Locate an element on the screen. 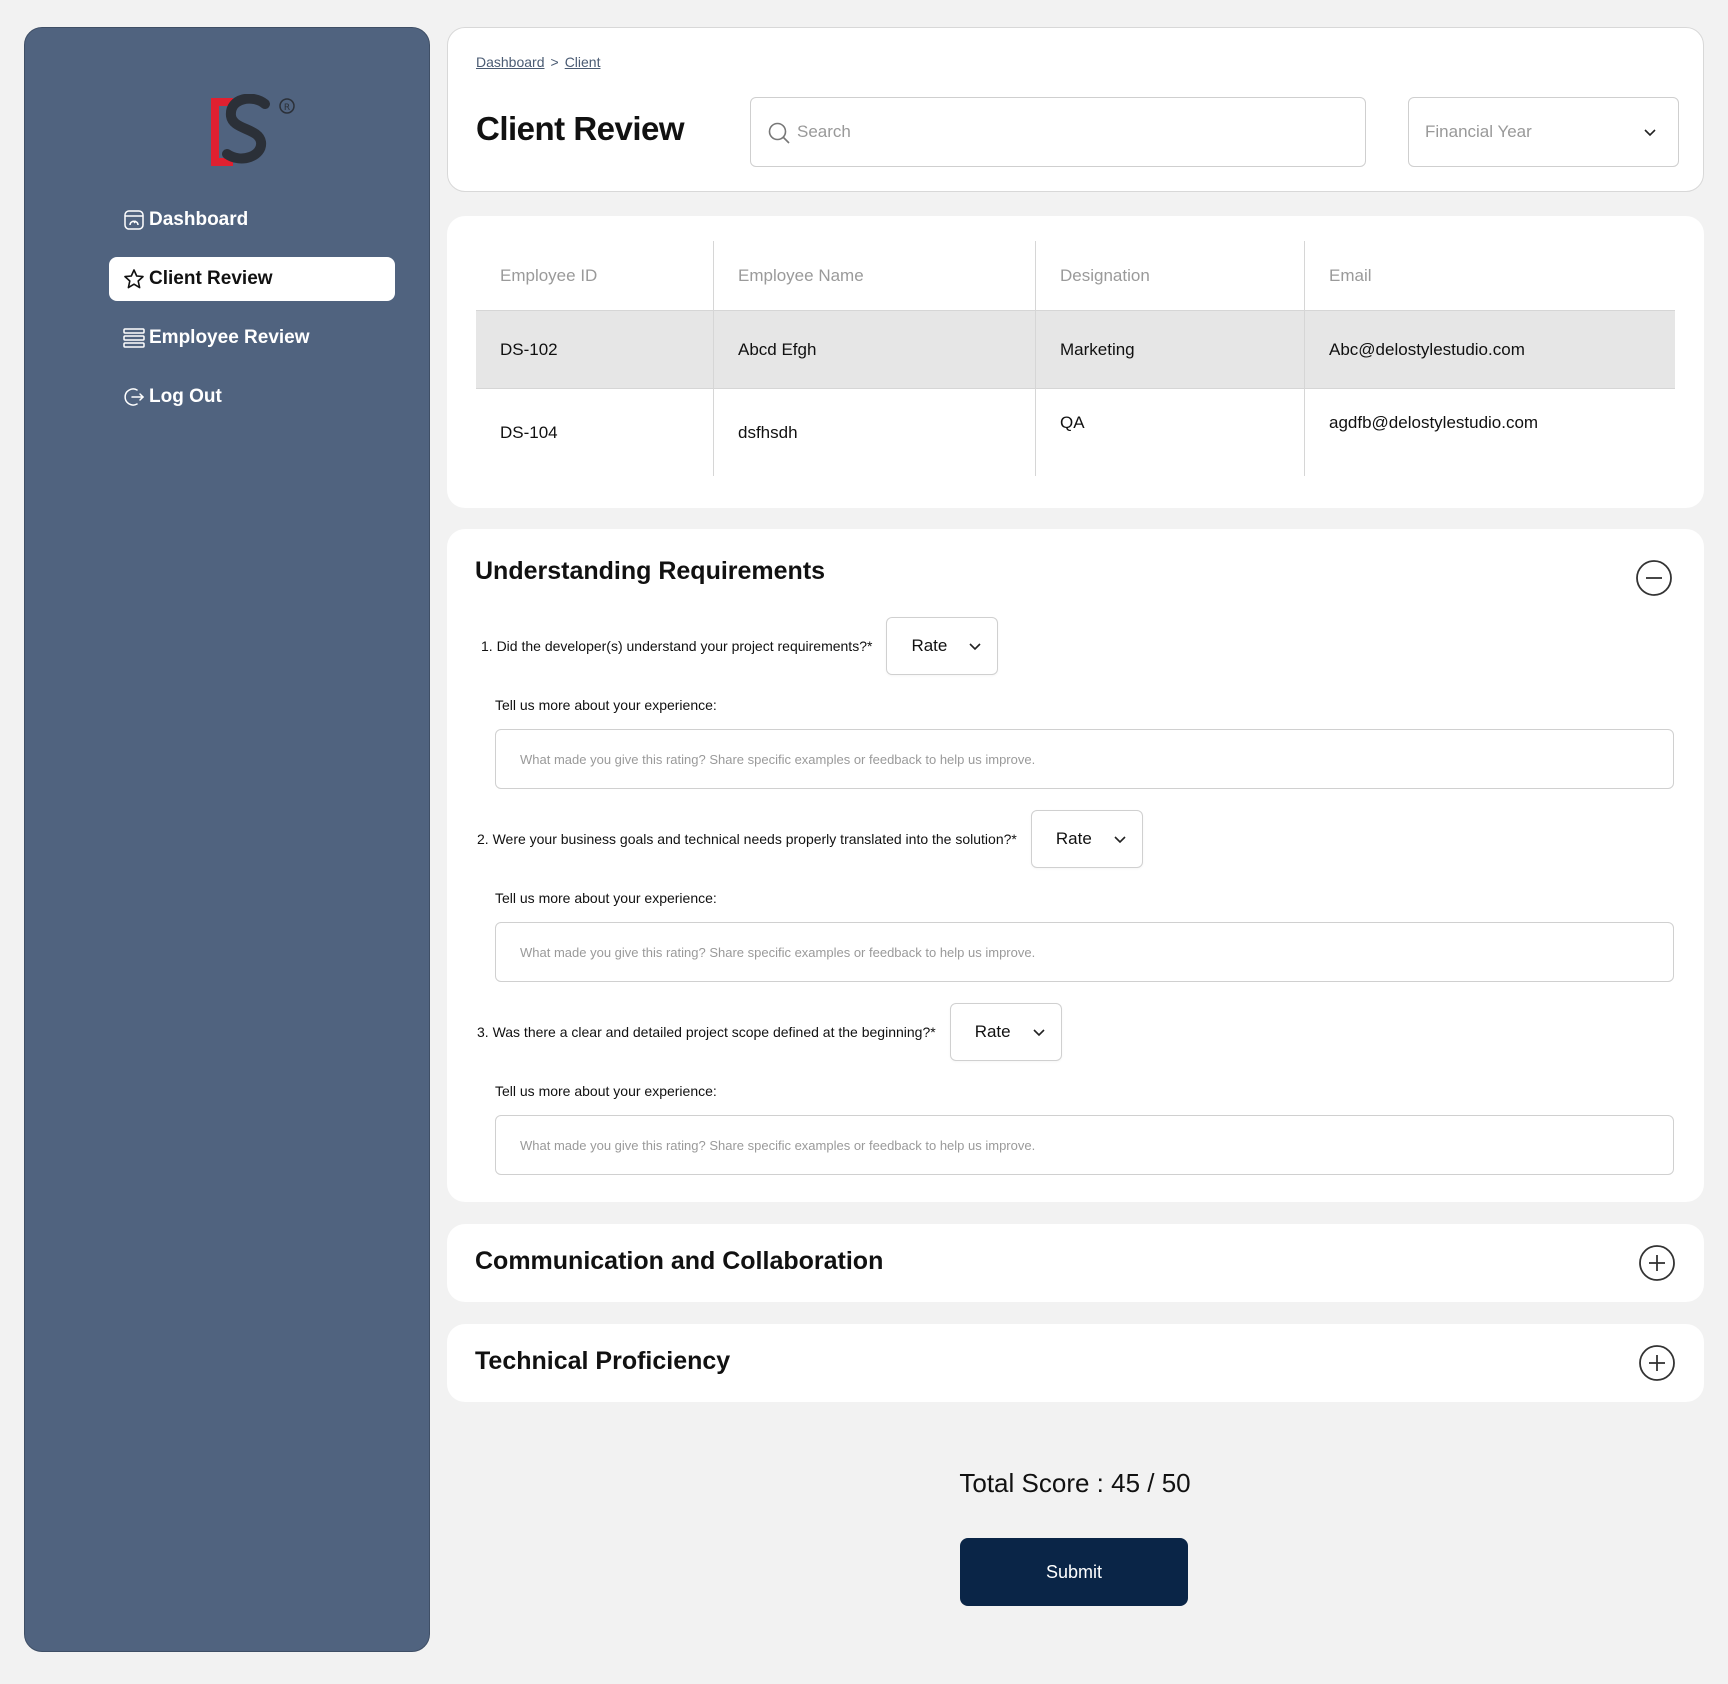  column-header-email: Email is located at coordinates (1489, 276).